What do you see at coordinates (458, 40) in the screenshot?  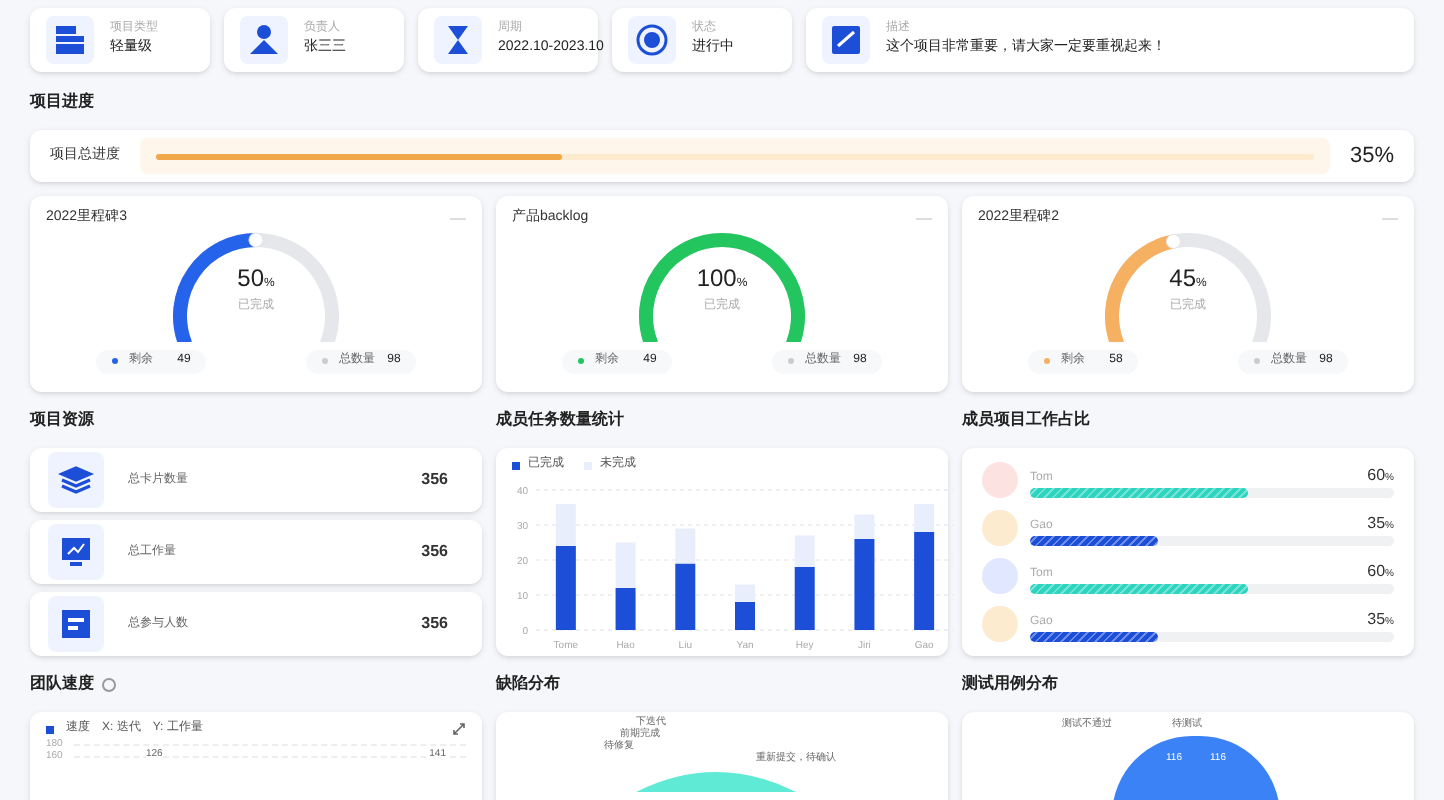 I see `period-icon` at bounding box center [458, 40].